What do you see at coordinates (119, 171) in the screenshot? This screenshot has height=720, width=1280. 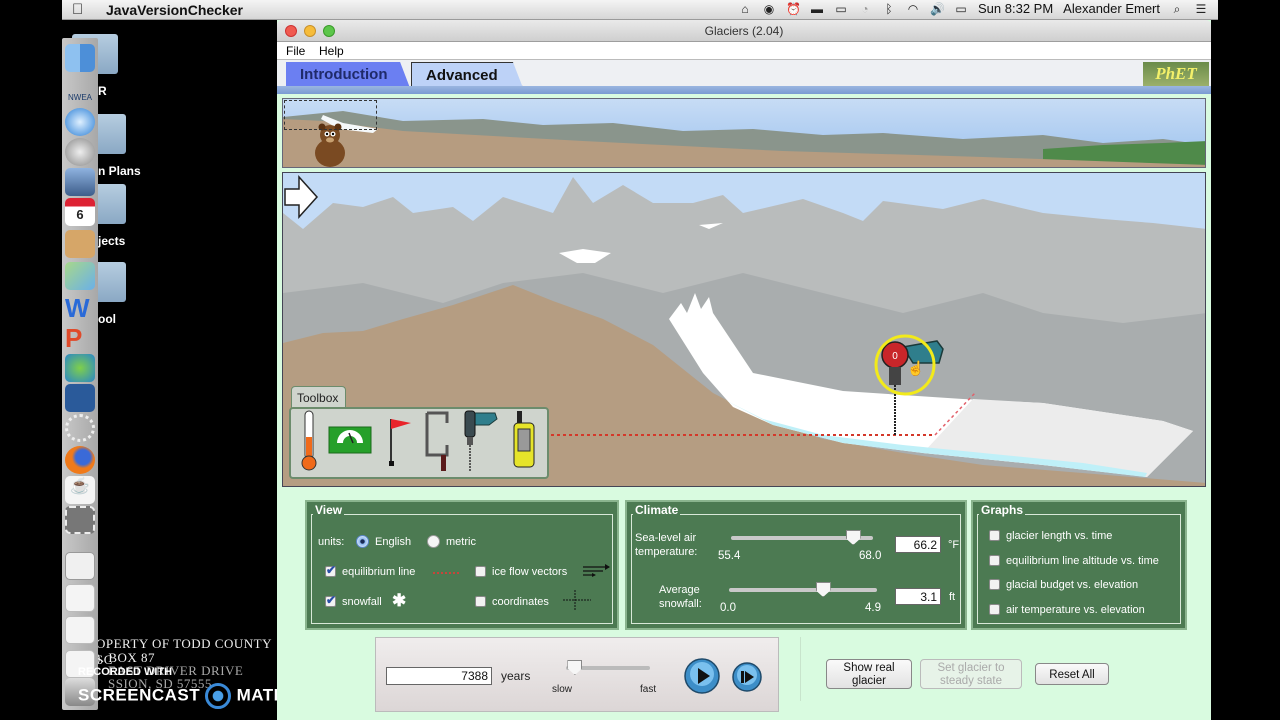 I see `desktop-folder-label: n Plans` at bounding box center [119, 171].